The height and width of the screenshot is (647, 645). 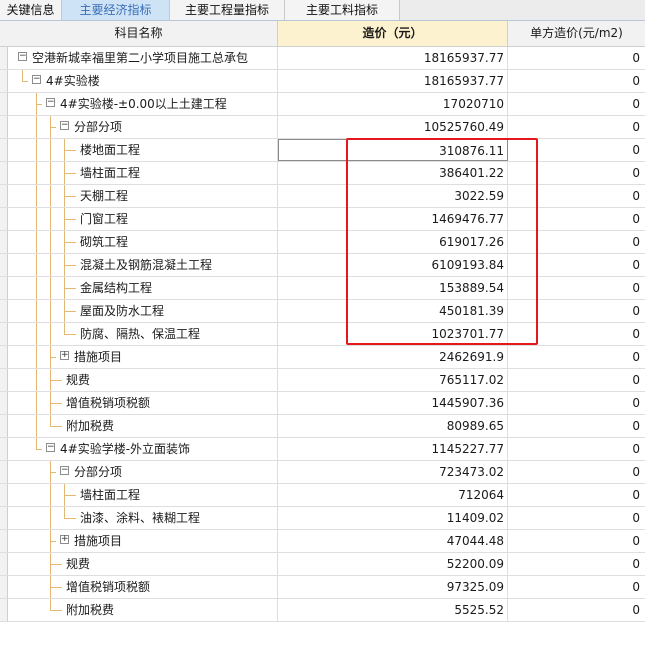 What do you see at coordinates (576, 33) in the screenshot?
I see `column-header-unit-cost: 单方造价(元/m2)` at bounding box center [576, 33].